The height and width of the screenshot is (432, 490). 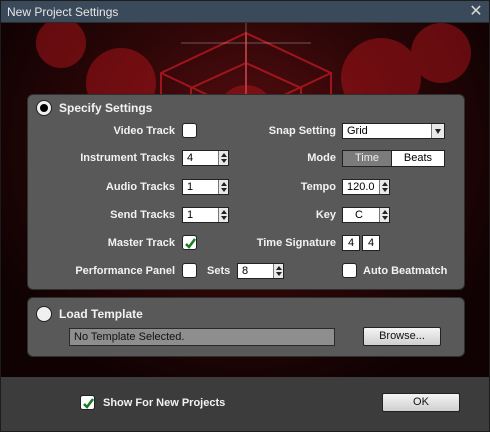 I want to click on instrument-tracks-stepper: 4, so click(x=205, y=158).